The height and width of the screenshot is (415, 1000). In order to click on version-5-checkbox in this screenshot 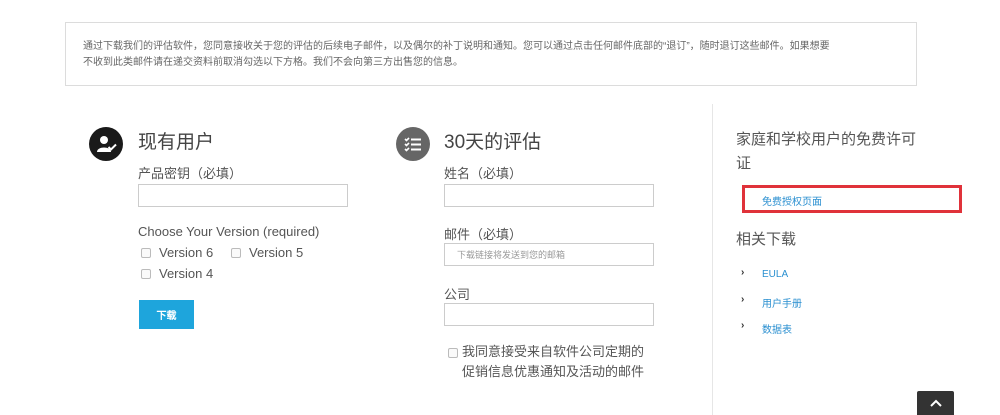, I will do `click(236, 252)`.